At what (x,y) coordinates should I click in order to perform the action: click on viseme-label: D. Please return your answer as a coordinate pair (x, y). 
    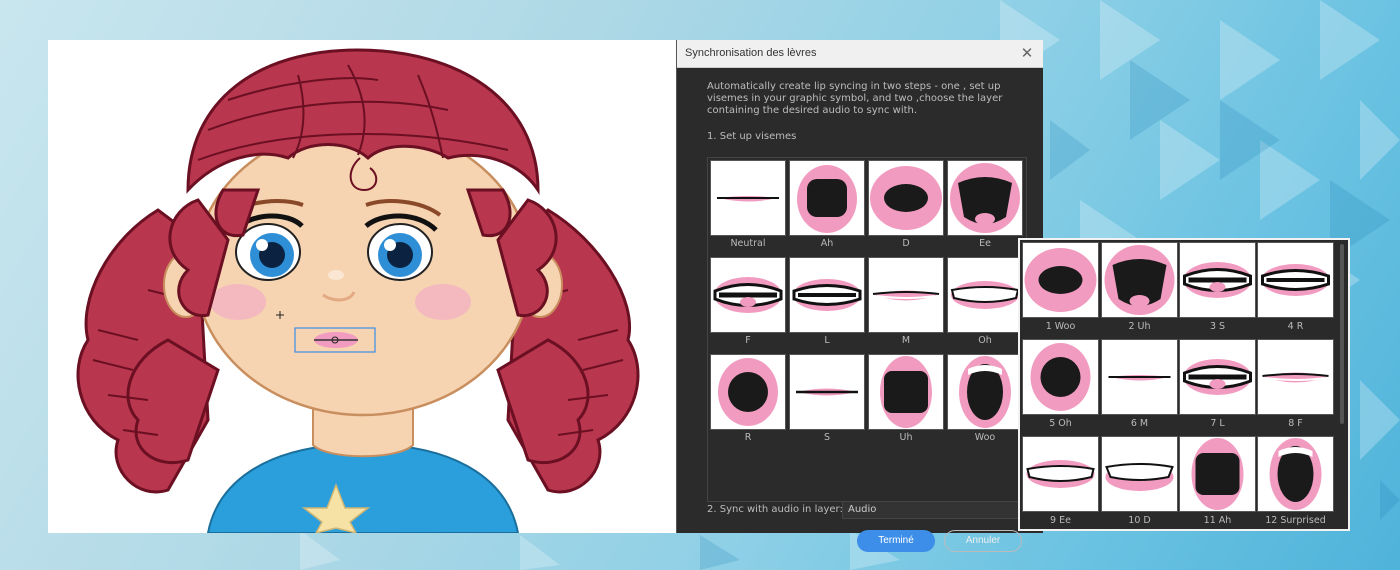
    Looking at the image, I should click on (906, 243).